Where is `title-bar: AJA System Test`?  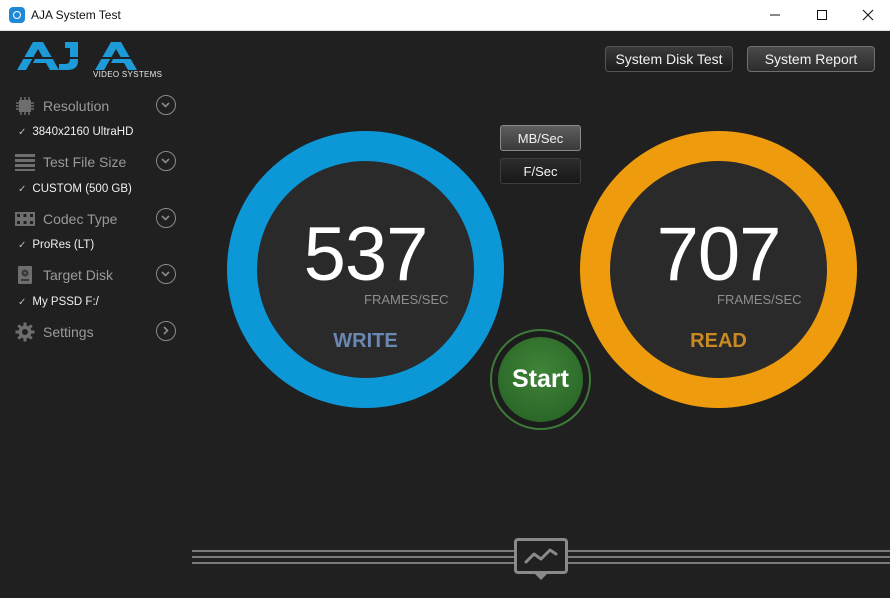
title-bar: AJA System Test is located at coordinates (445, 15).